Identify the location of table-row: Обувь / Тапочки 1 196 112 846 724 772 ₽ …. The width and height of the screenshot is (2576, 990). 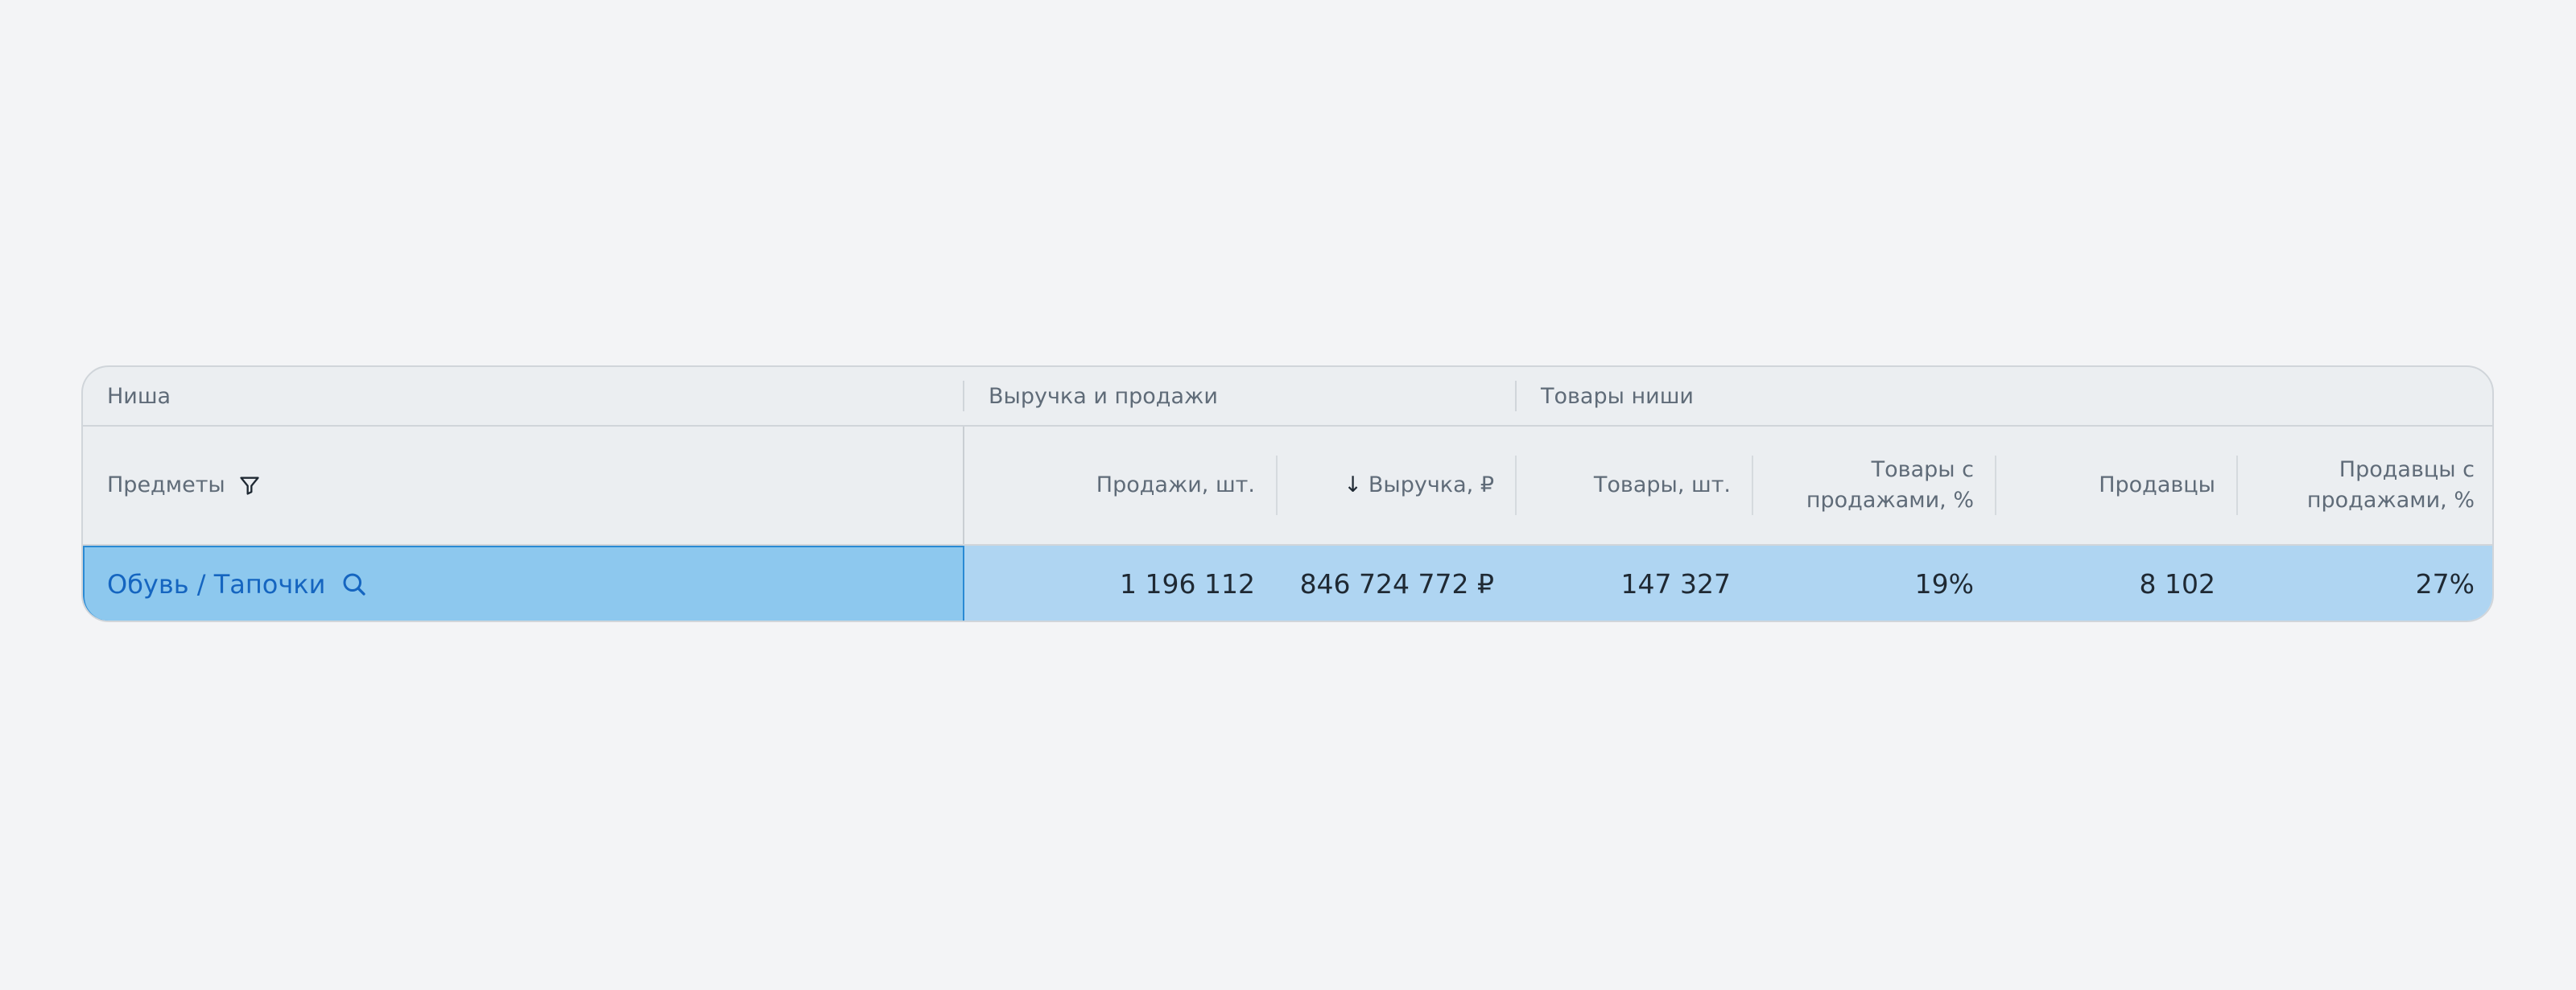
(1287, 584).